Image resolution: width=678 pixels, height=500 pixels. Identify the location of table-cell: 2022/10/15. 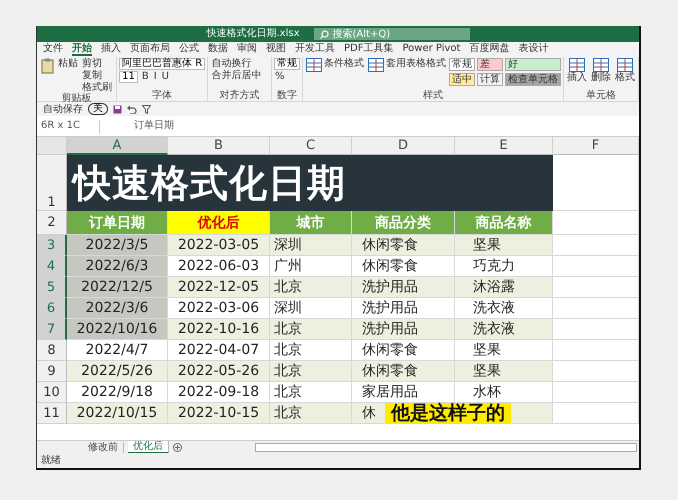
(117, 413).